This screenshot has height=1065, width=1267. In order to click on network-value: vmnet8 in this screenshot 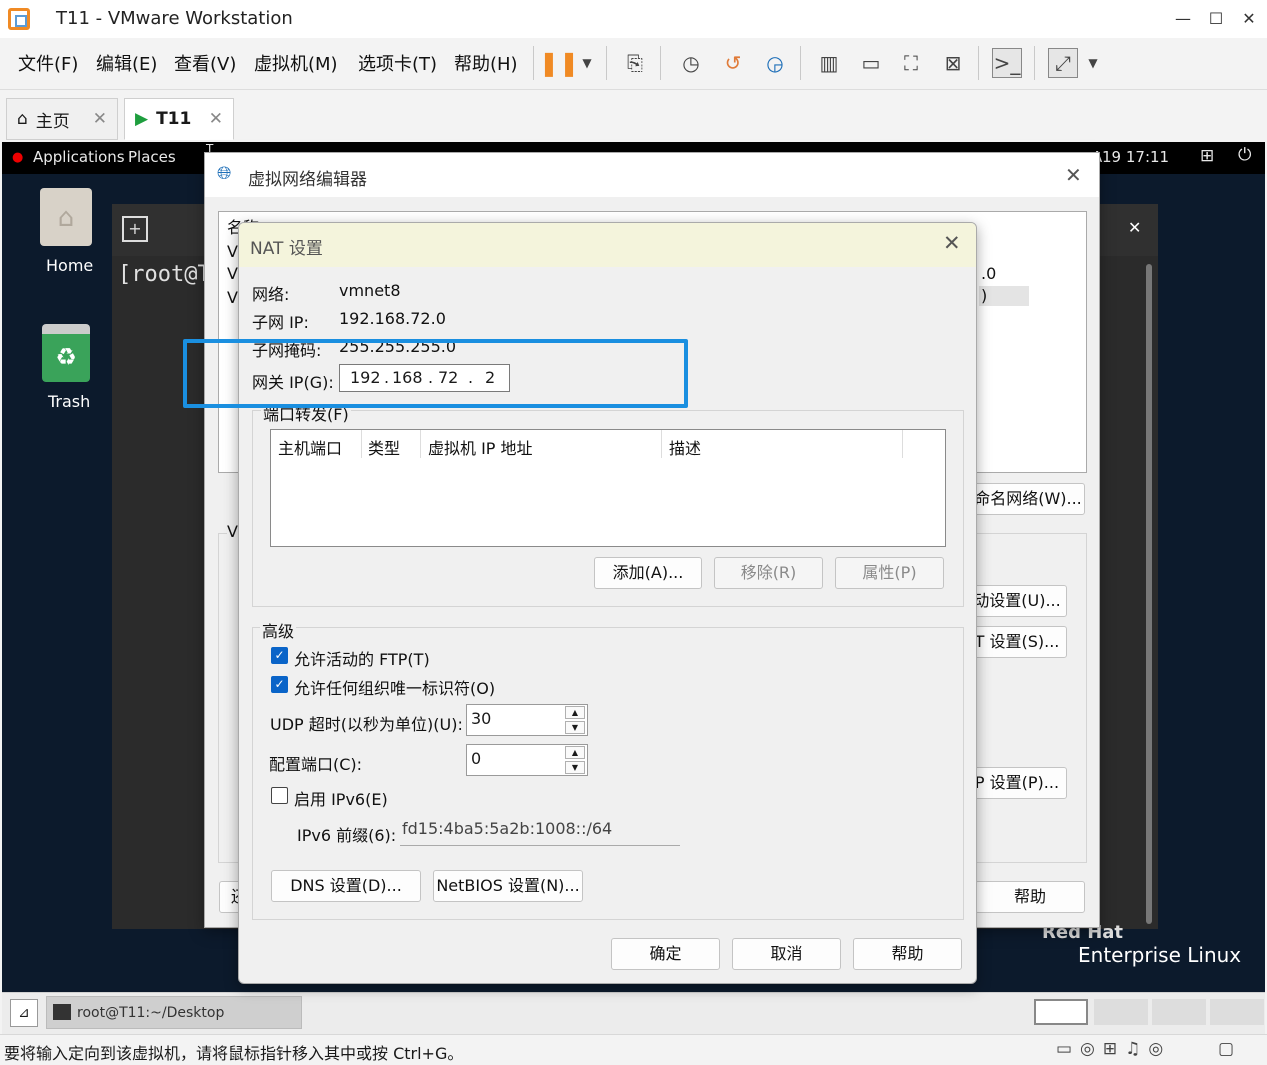, I will do `click(370, 290)`.